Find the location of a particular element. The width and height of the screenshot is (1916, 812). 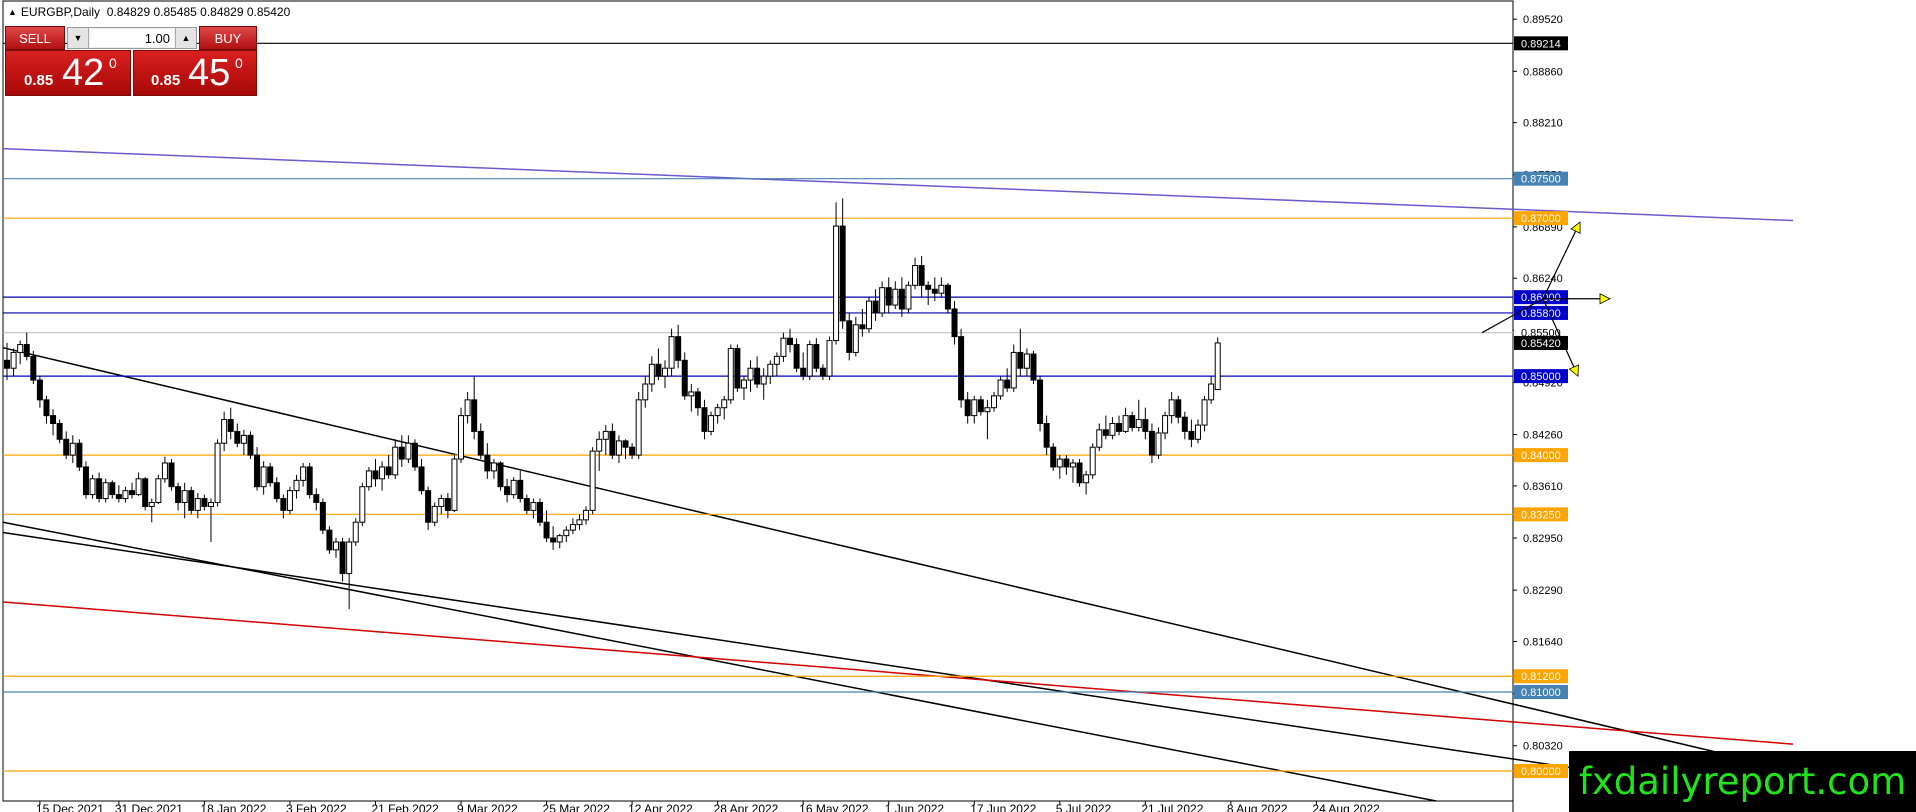

date-tick-label: 9 Mar 2022 is located at coordinates (487, 807).